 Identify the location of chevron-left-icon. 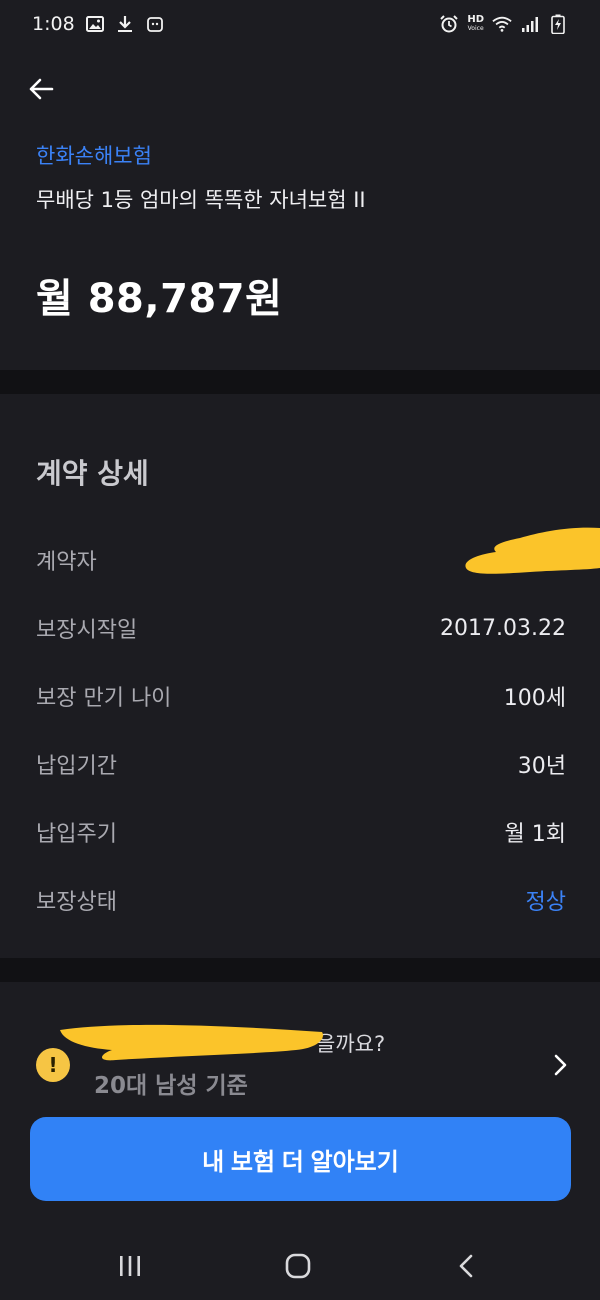
(466, 1266).